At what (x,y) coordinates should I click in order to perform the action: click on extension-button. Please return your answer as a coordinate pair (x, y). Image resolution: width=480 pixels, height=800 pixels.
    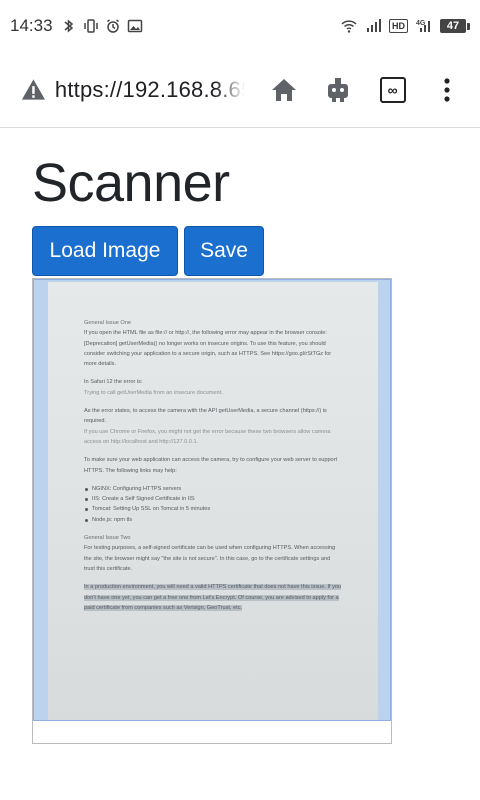
    Looking at the image, I should click on (338, 90).